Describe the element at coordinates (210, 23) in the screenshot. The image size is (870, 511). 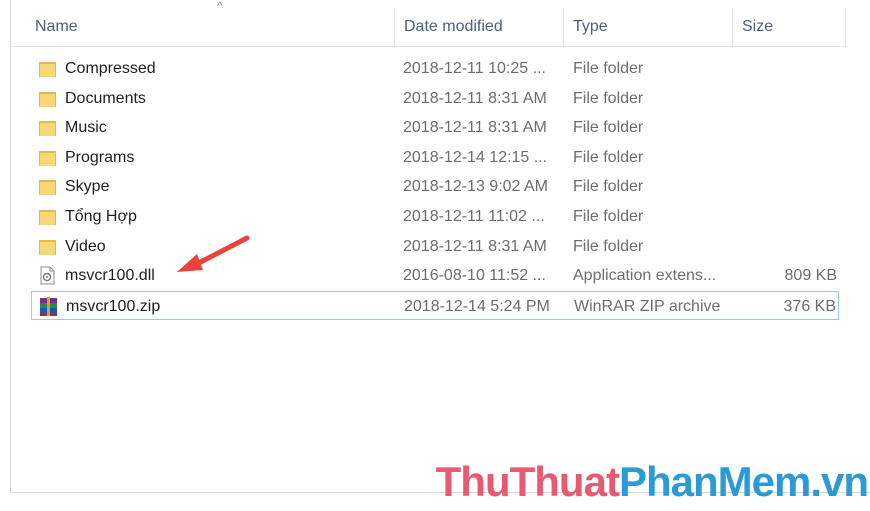
I see `column-header-name: Name ^` at that location.